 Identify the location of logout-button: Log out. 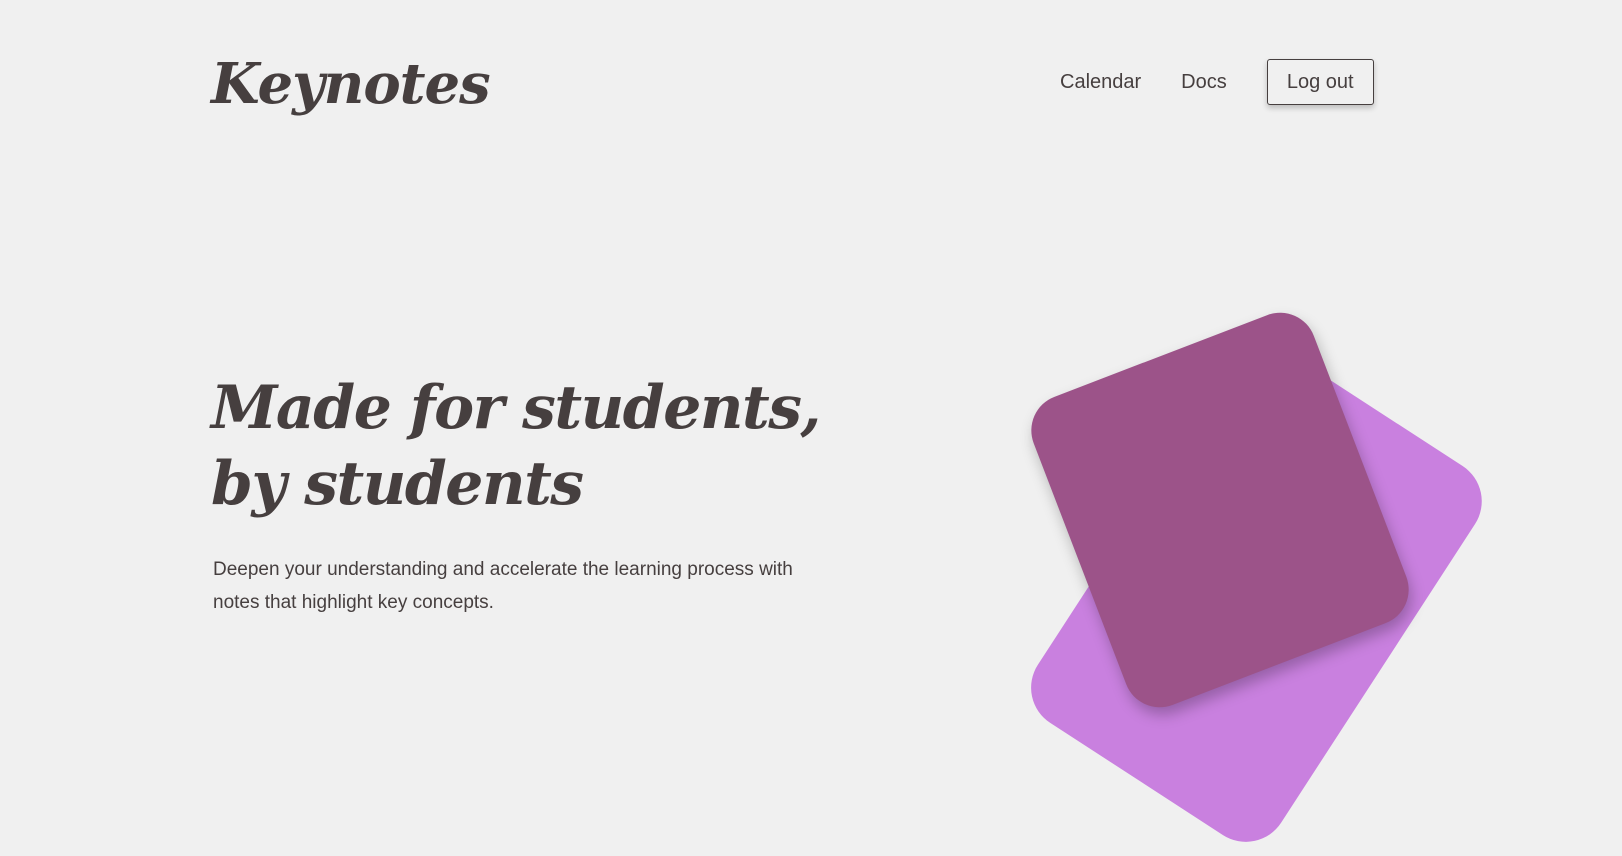
(1320, 82).